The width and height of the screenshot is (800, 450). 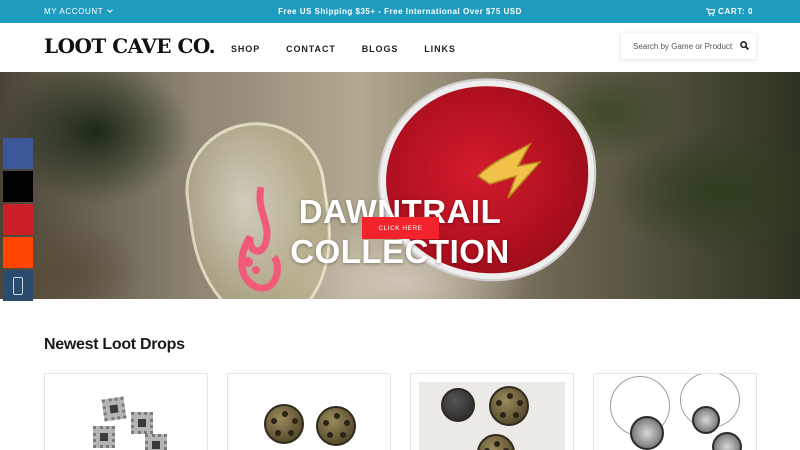 What do you see at coordinates (711, 11) in the screenshot?
I see `cart-icon` at bounding box center [711, 11].